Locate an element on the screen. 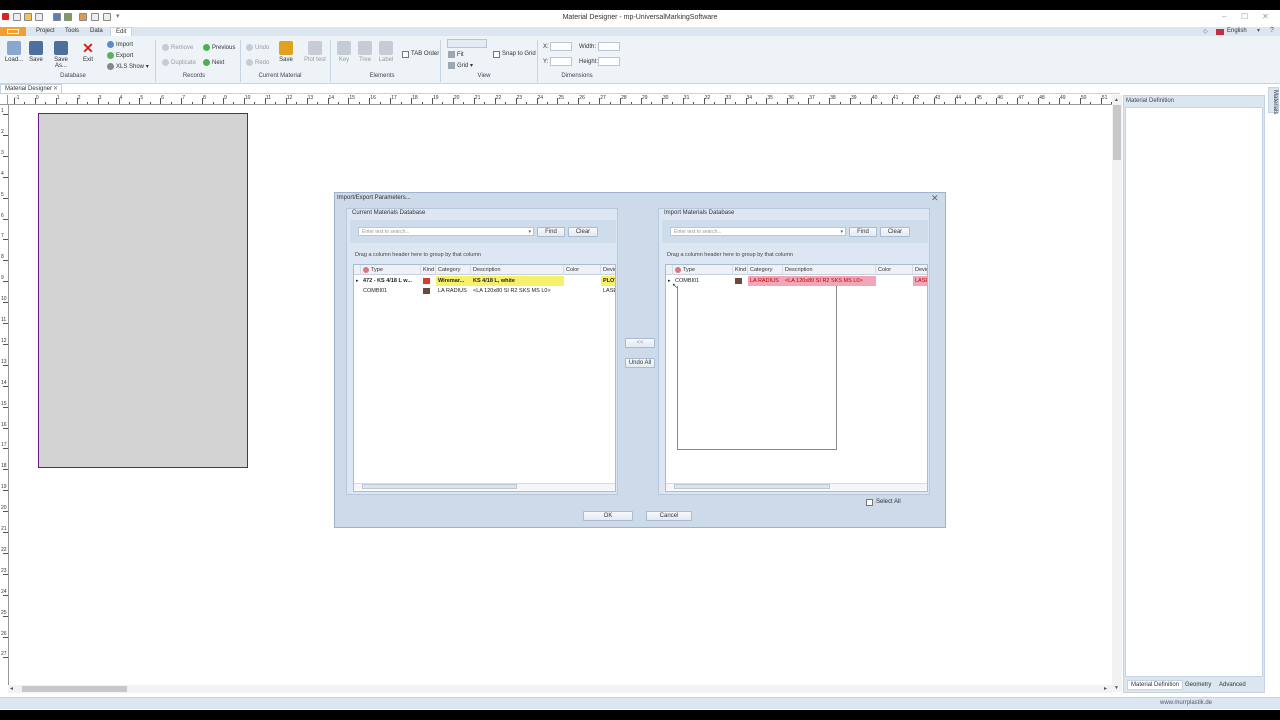 The width and height of the screenshot is (1280, 720). printer-icon is located at coordinates (315, 48).